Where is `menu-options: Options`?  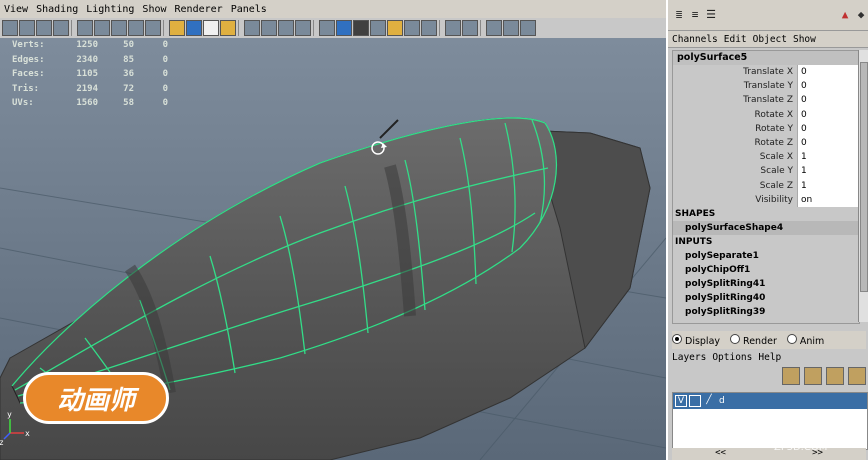
menu-options: Options is located at coordinates (732, 357).